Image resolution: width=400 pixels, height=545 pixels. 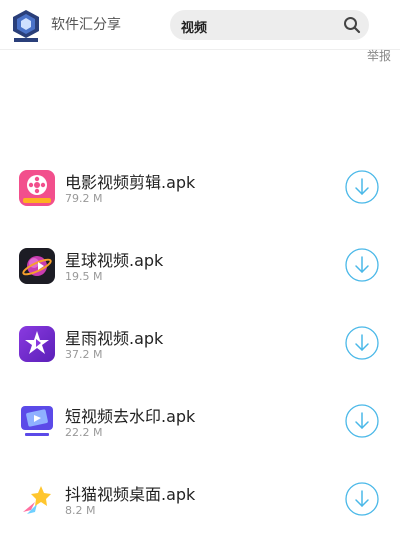 I want to click on search-input: 视频, so click(x=194, y=26).